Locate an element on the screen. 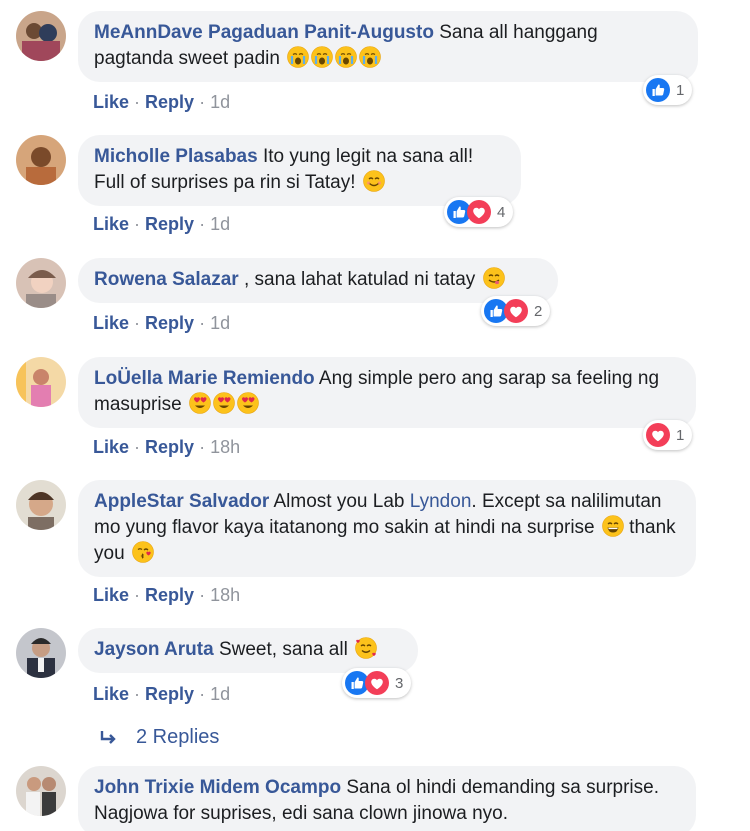 This screenshot has width=750, height=831. reactions-summary: 2 is located at coordinates (516, 311).